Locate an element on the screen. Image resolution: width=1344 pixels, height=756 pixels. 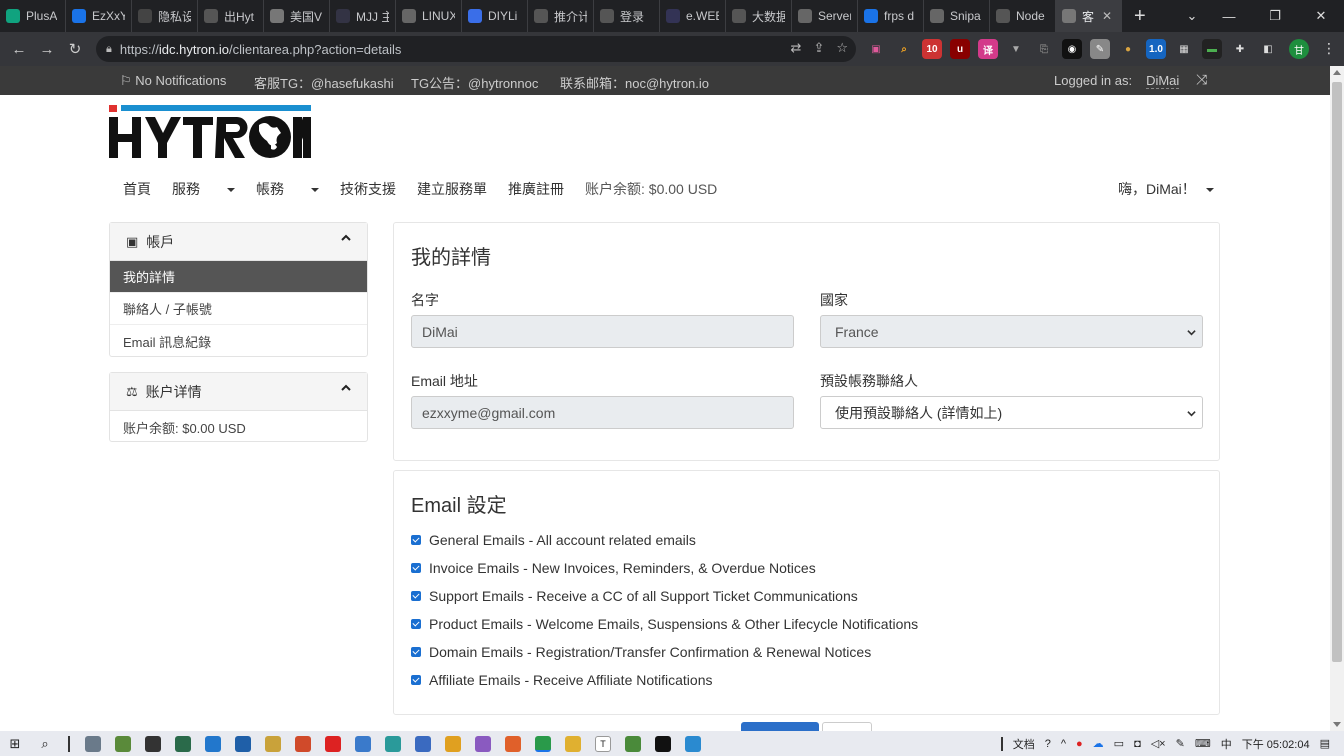
browser-tab: 出Hyt is located at coordinates (231, 16).